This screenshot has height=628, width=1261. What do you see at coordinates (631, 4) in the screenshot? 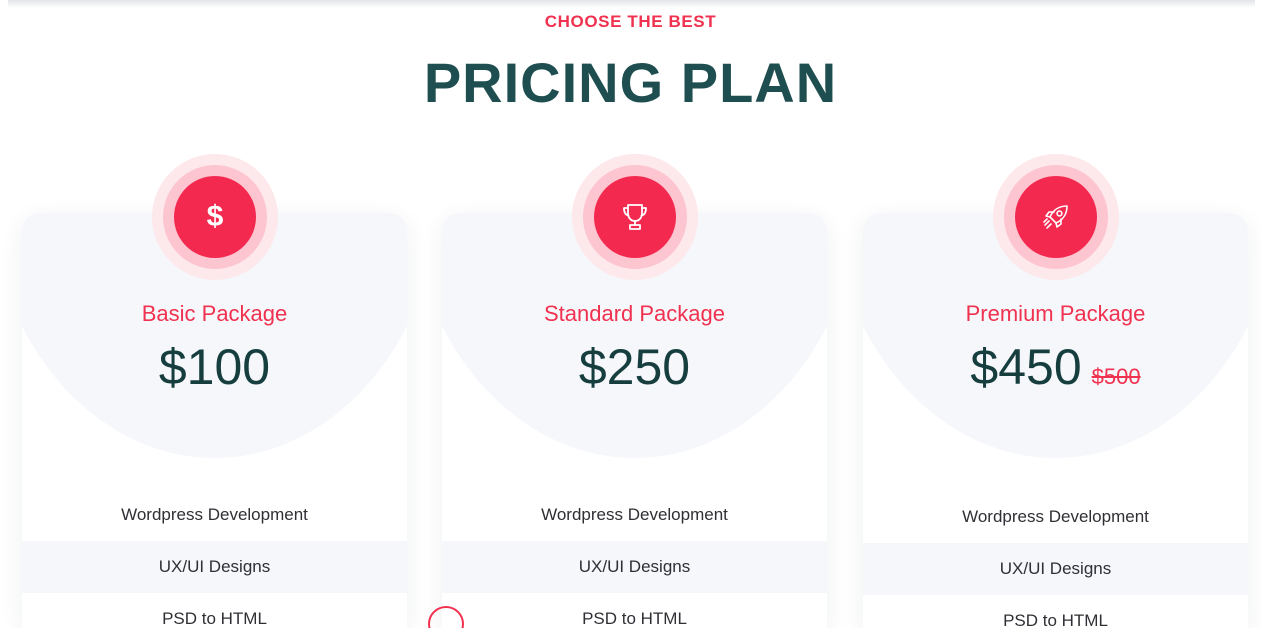
I see `top-shadow-bar` at bounding box center [631, 4].